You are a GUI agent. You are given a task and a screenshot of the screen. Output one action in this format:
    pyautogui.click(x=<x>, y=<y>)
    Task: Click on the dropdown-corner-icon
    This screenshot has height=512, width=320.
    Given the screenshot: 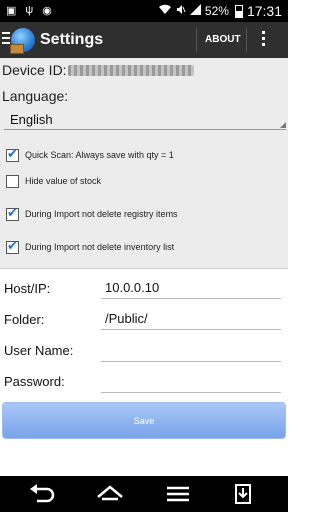 What is the action you would take?
    pyautogui.click(x=283, y=125)
    